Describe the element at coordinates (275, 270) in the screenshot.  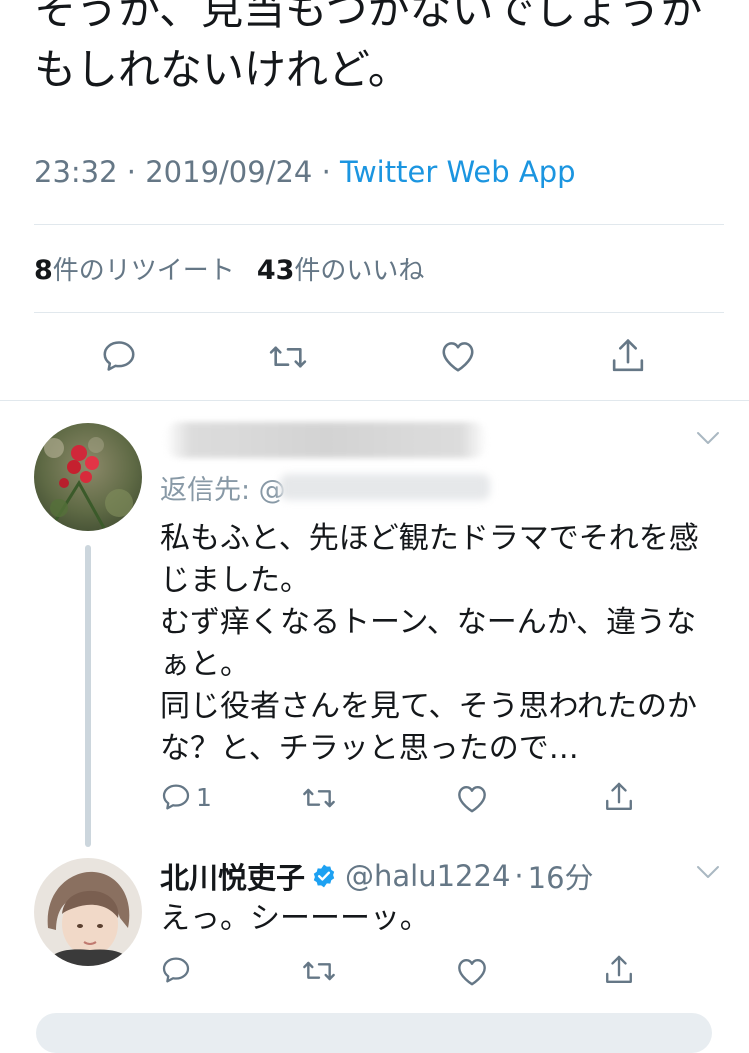
I see `like-count: 43` at that location.